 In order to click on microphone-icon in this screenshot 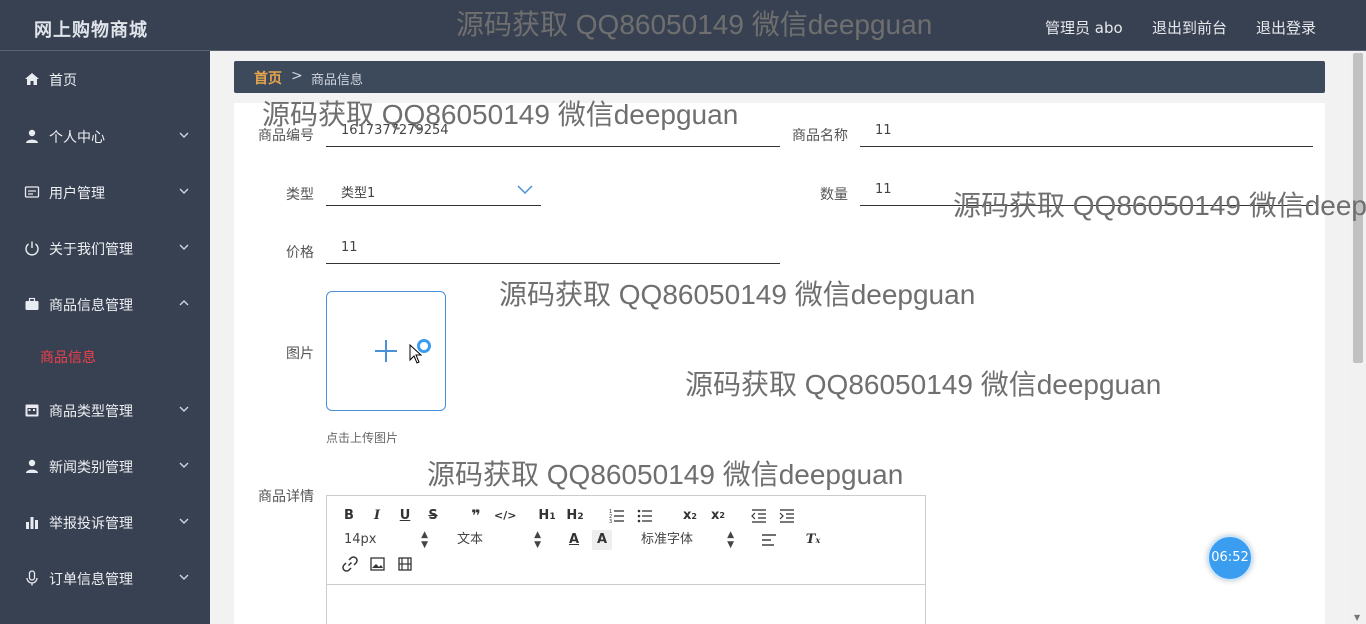, I will do `click(32, 578)`.